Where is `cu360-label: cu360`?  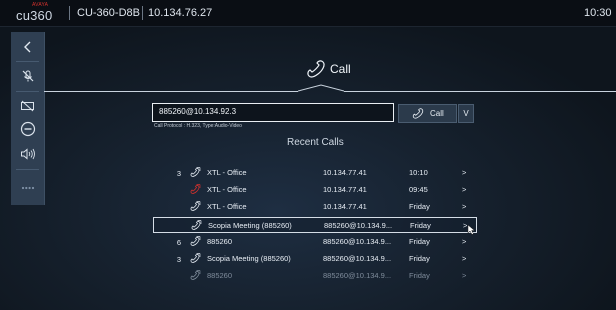
cu360-label: cu360 is located at coordinates (34, 15).